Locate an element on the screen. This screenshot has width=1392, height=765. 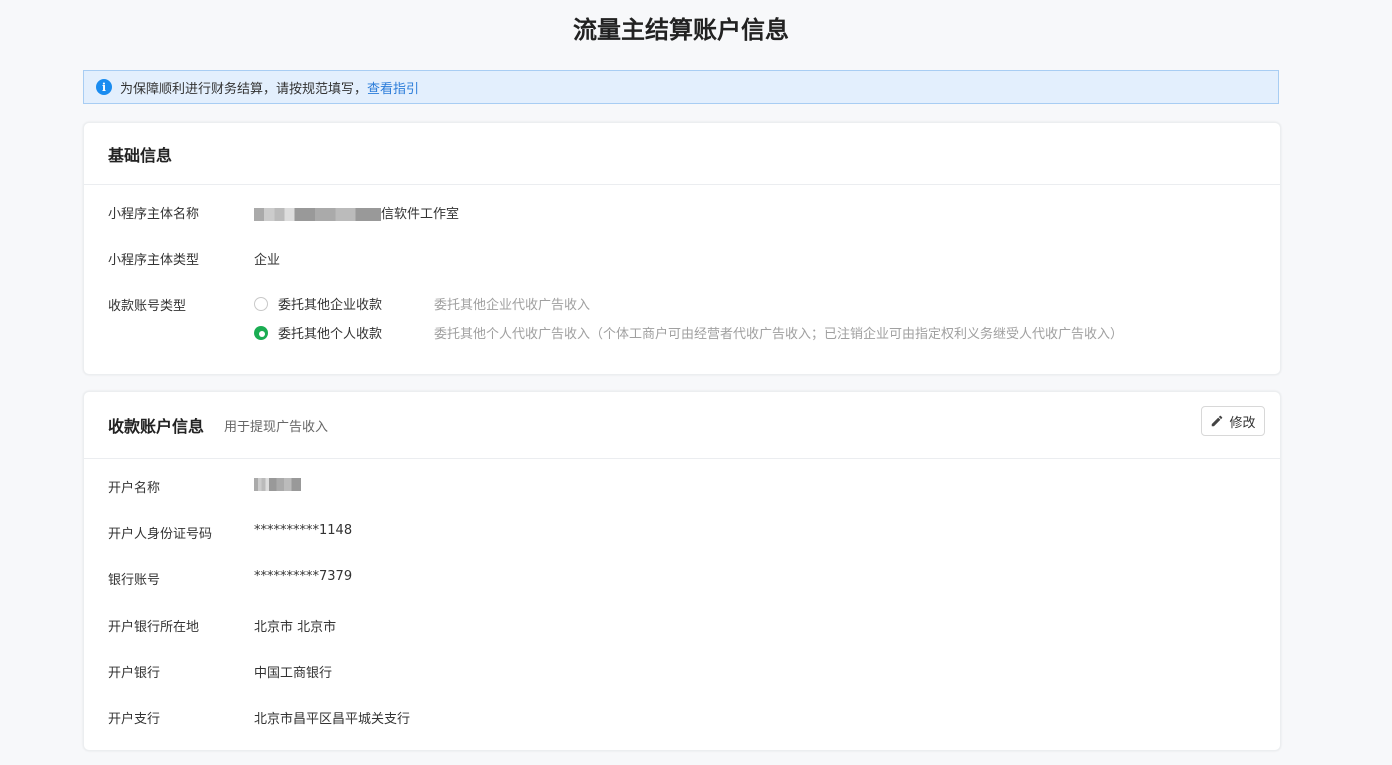
account-row-bank-location: 开户银行所在地 北京市 北京市 is located at coordinates (222, 625).